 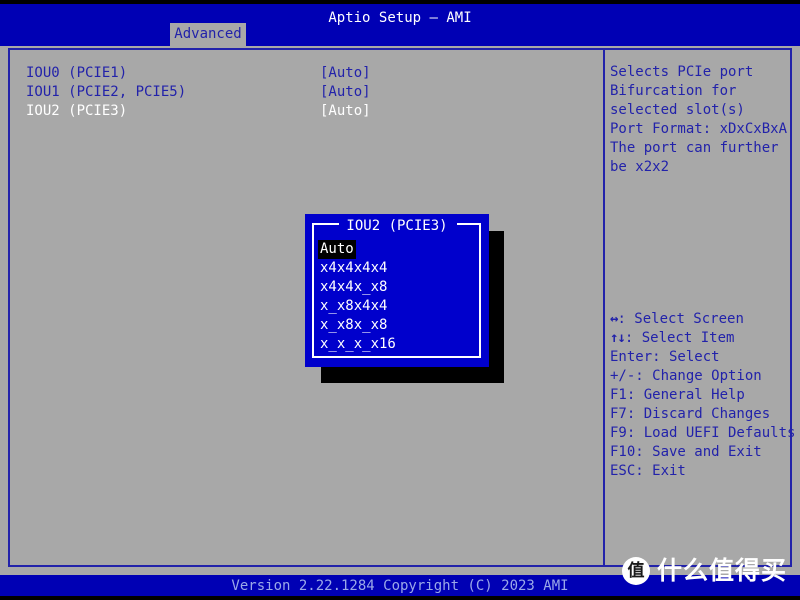 I want to click on setting-label: IOU1 (PCIE2, PCIE5), so click(x=106, y=92).